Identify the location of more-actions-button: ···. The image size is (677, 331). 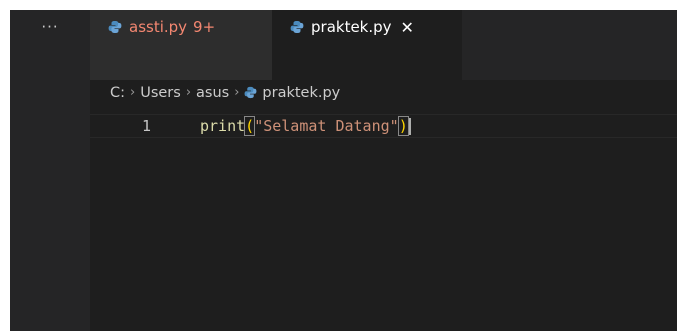
(50, 27).